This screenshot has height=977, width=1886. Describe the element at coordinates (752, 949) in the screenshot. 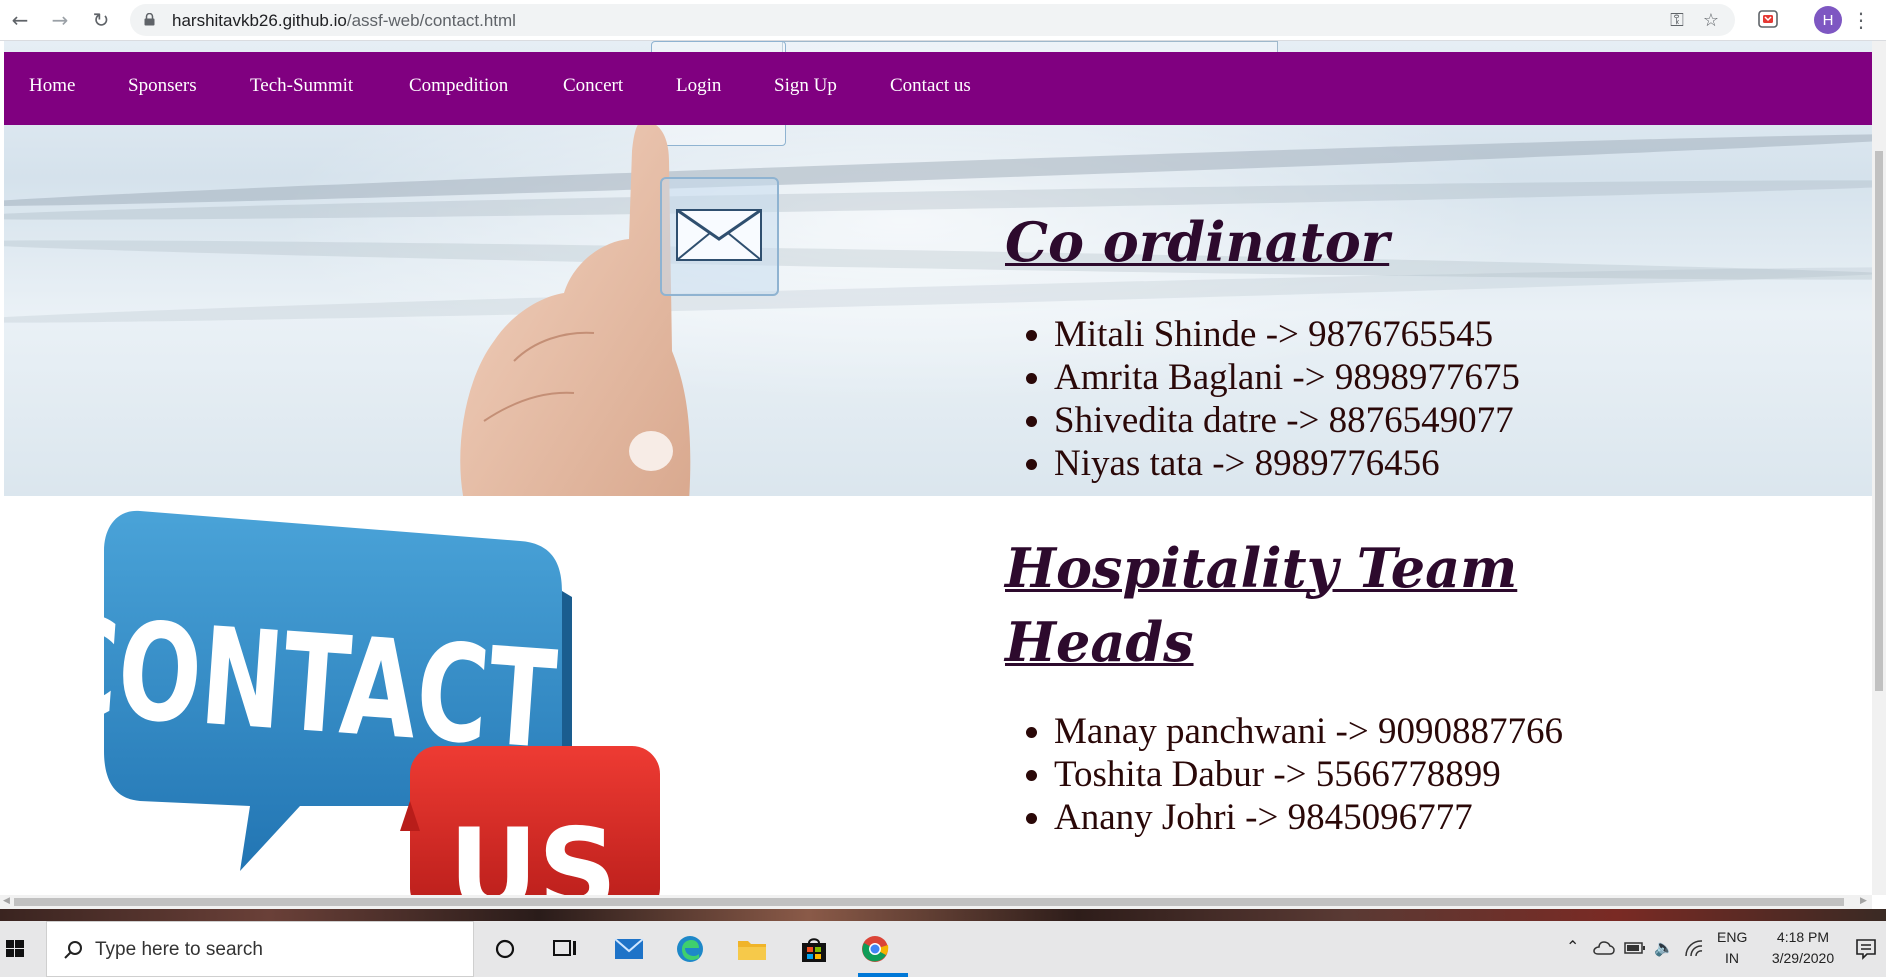

I see `file-explorer-icon` at that location.